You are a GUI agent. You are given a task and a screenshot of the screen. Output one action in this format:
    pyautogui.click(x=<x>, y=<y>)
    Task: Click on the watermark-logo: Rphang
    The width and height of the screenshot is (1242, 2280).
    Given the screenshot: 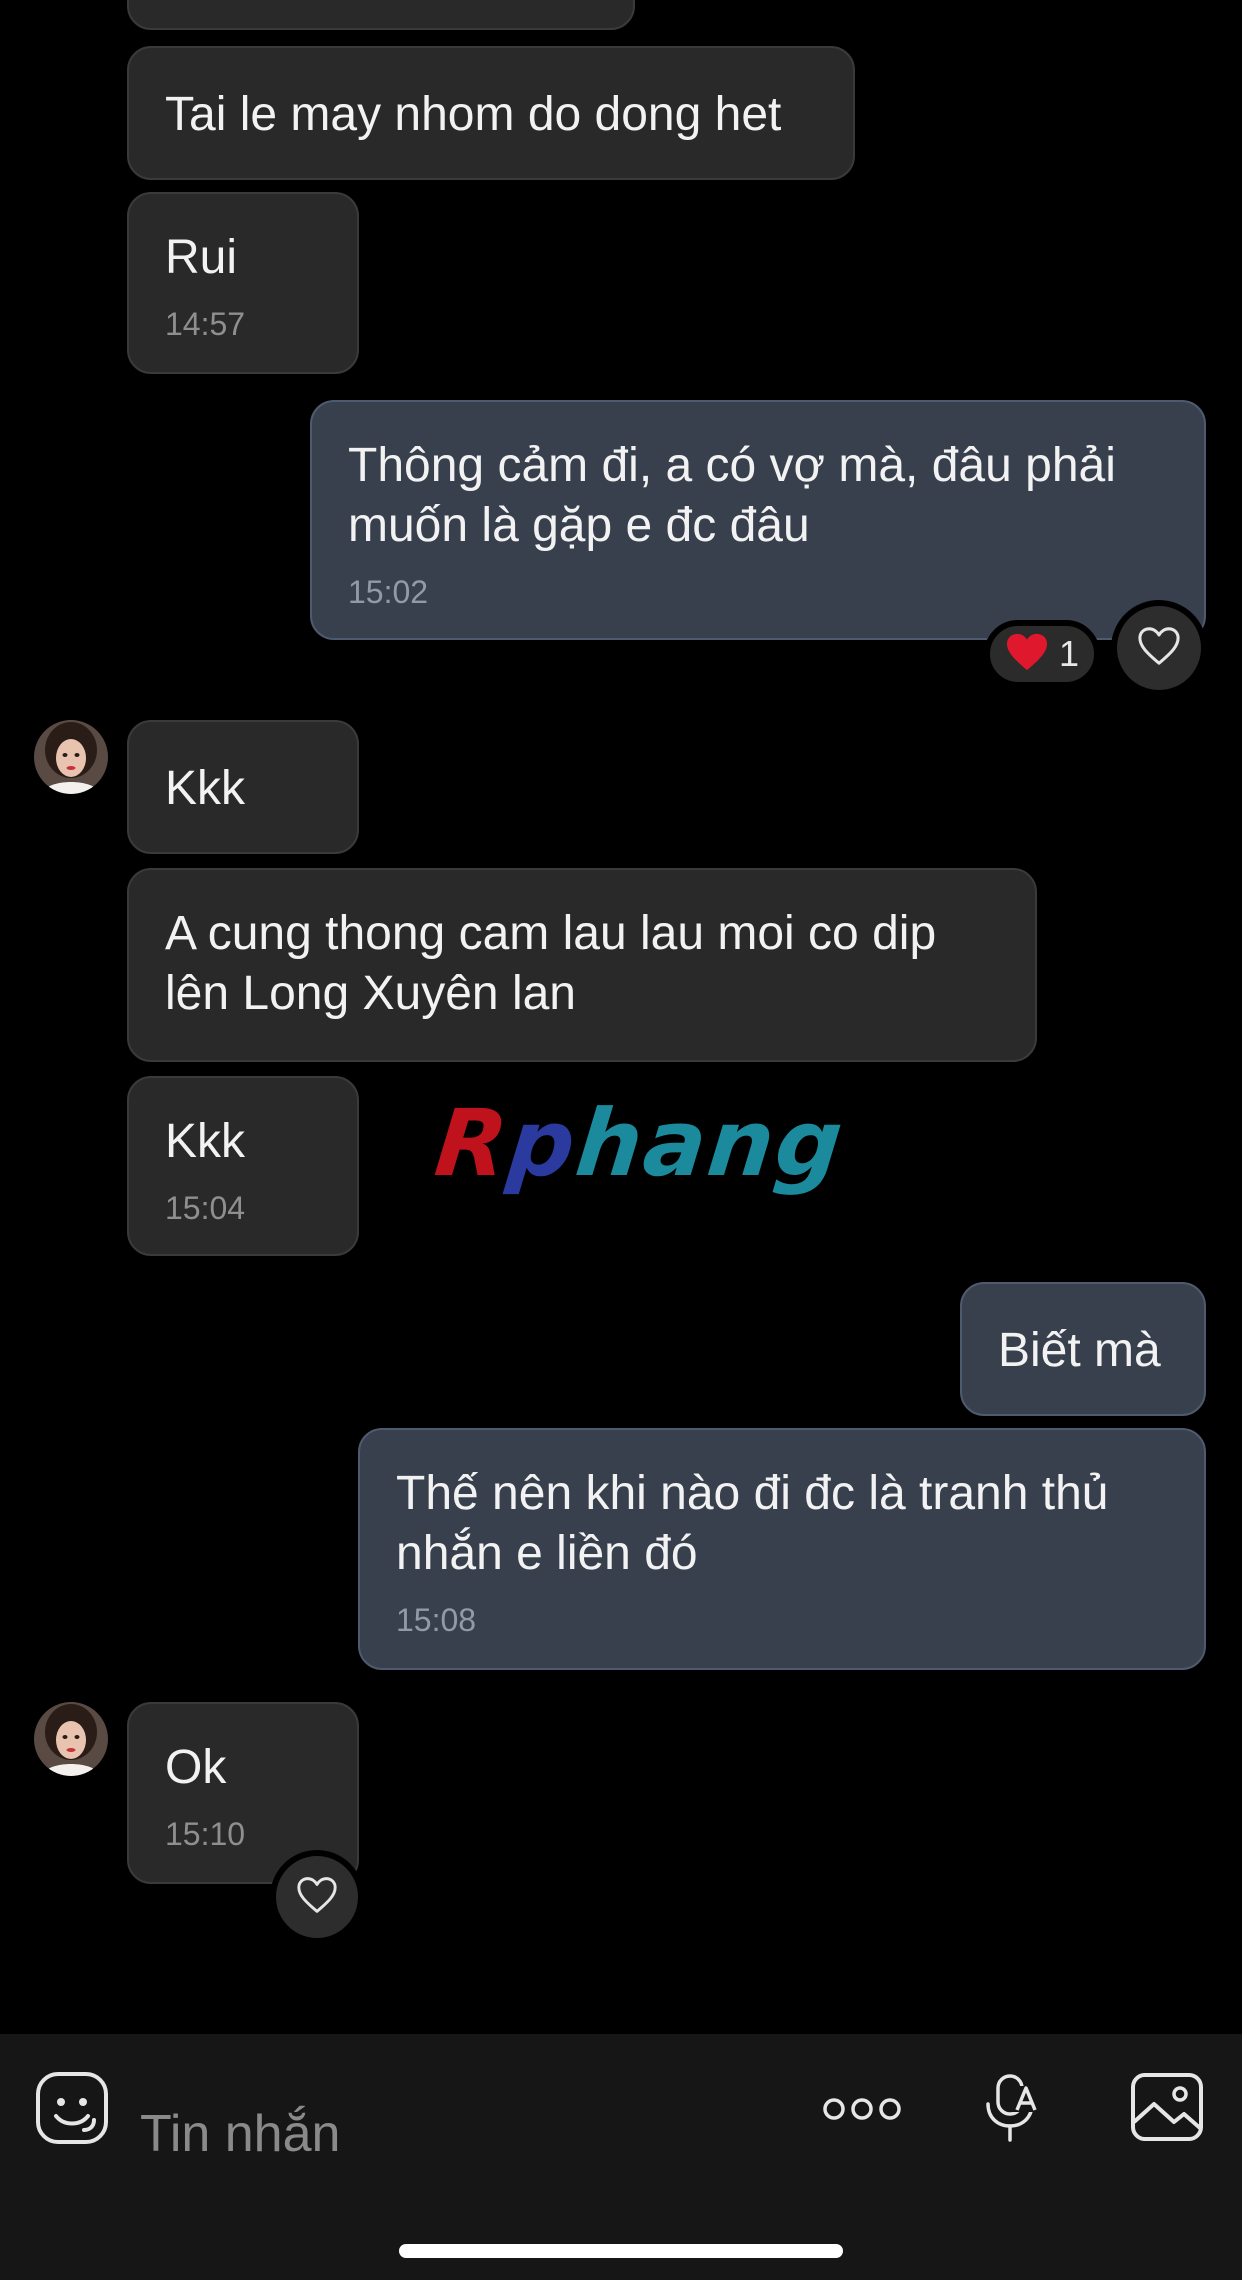 What is the action you would take?
    pyautogui.click(x=640, y=1143)
    